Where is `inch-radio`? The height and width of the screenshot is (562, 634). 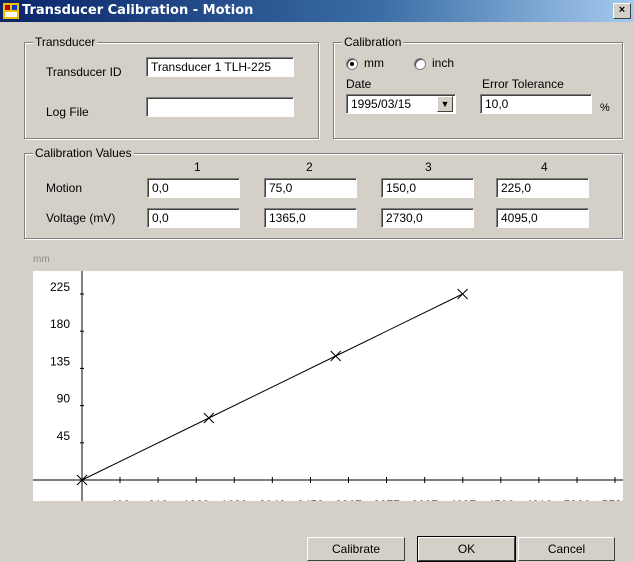 inch-radio is located at coordinates (420, 64).